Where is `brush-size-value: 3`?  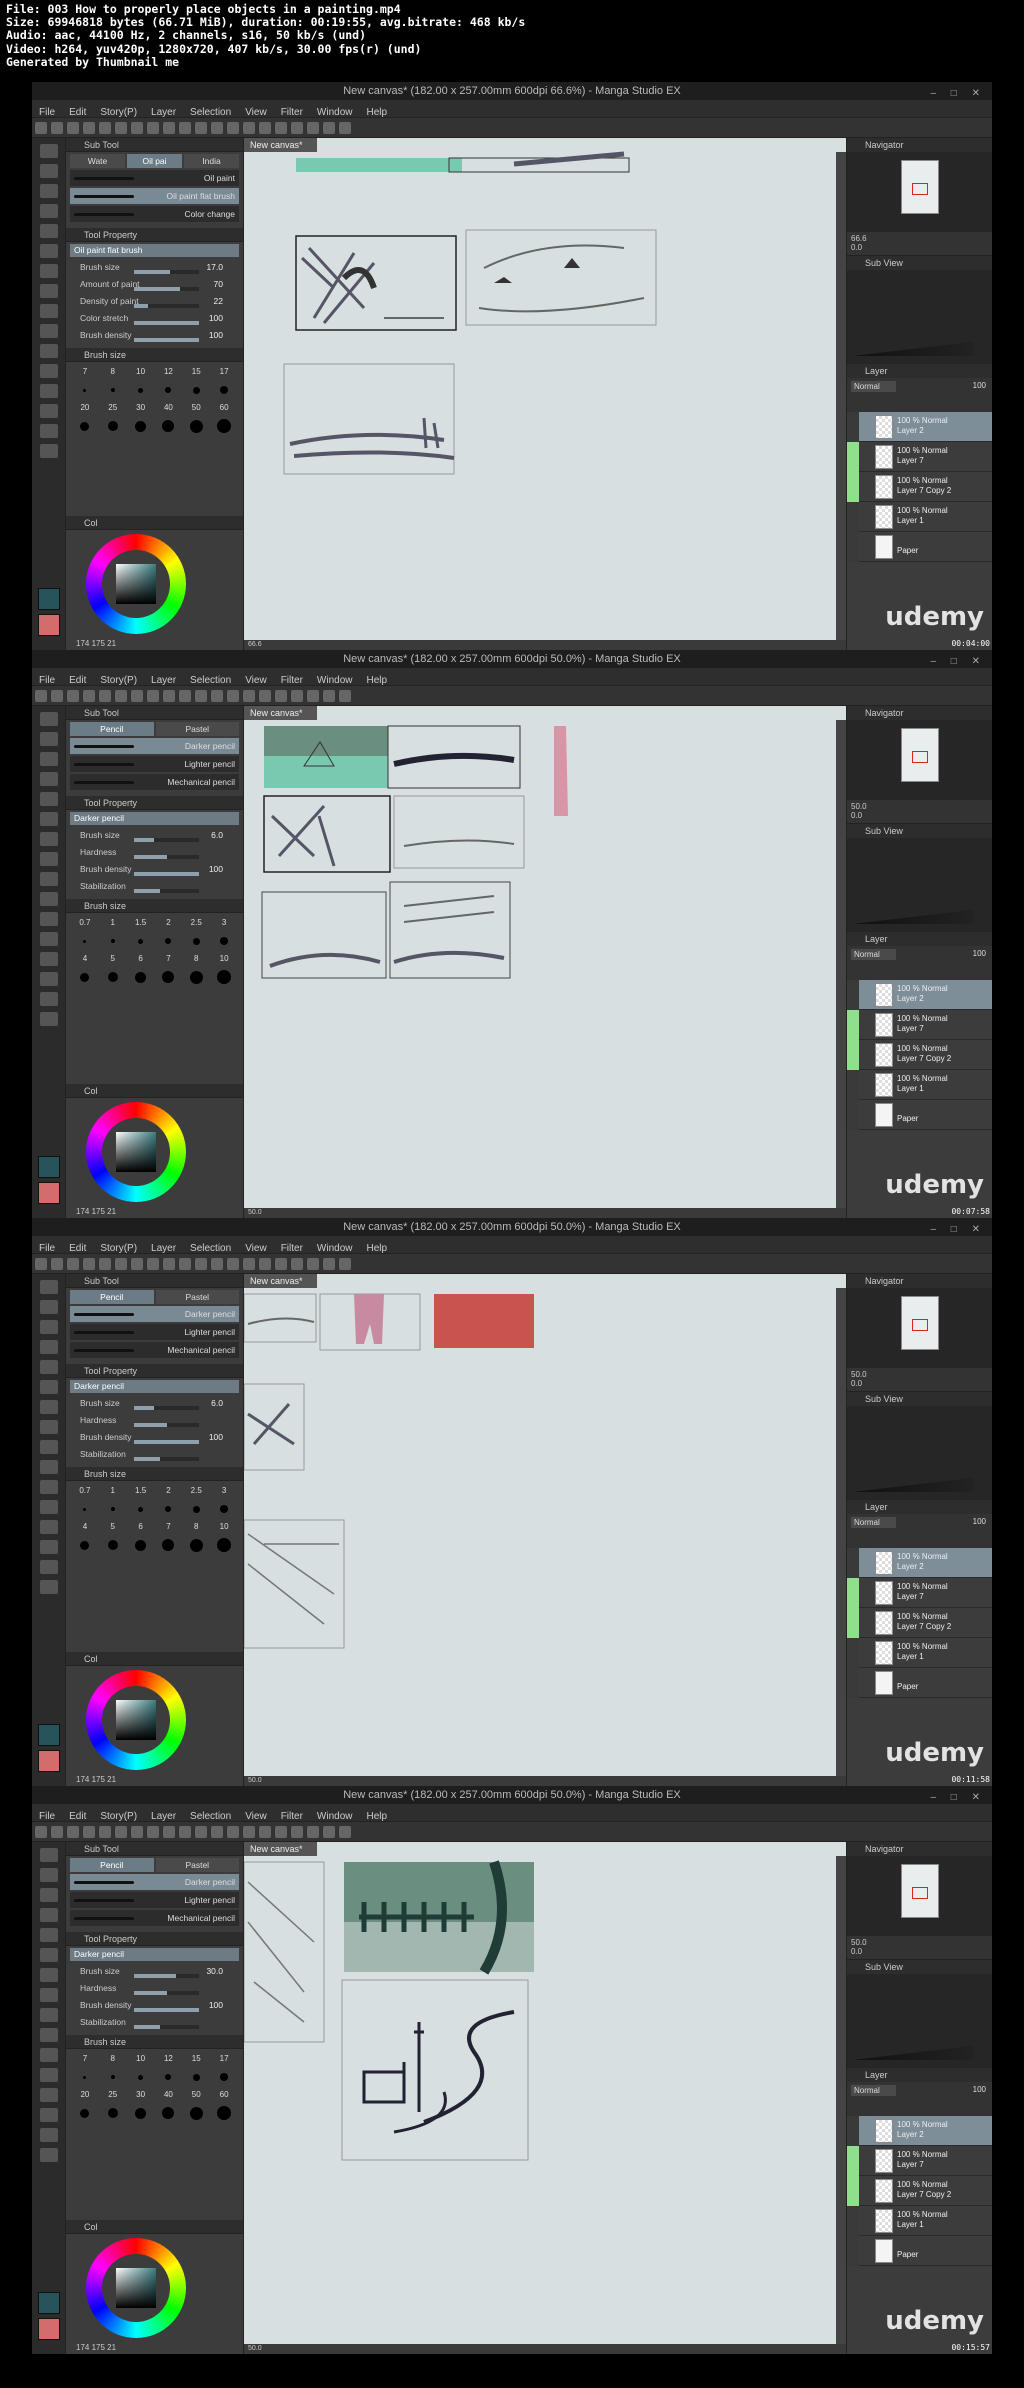 brush-size-value: 3 is located at coordinates (224, 923).